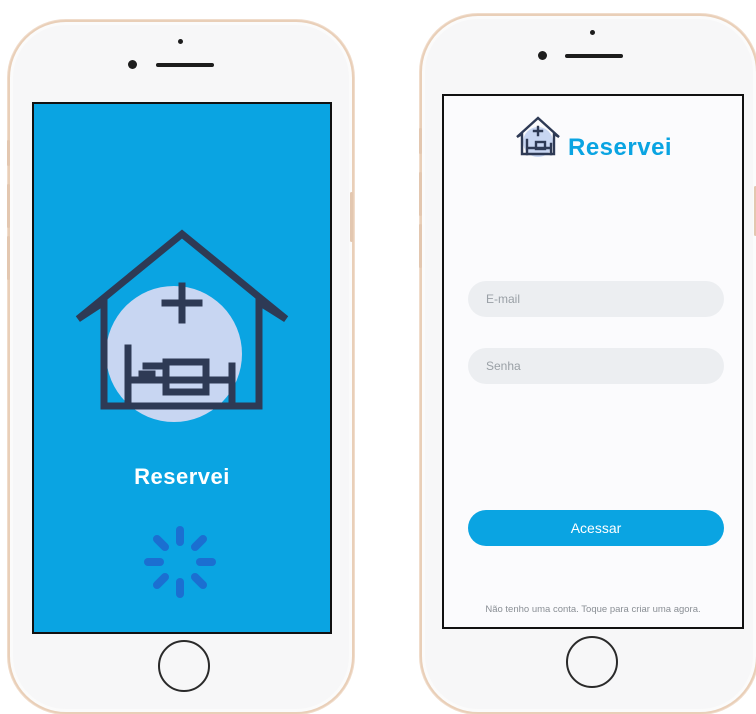  Describe the element at coordinates (596, 366) in the screenshot. I see `password-field: Senha` at that location.